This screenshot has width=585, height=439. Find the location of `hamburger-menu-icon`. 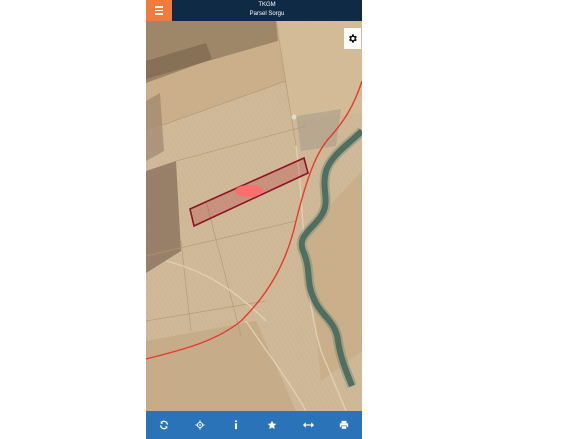

hamburger-menu-icon is located at coordinates (159, 7).